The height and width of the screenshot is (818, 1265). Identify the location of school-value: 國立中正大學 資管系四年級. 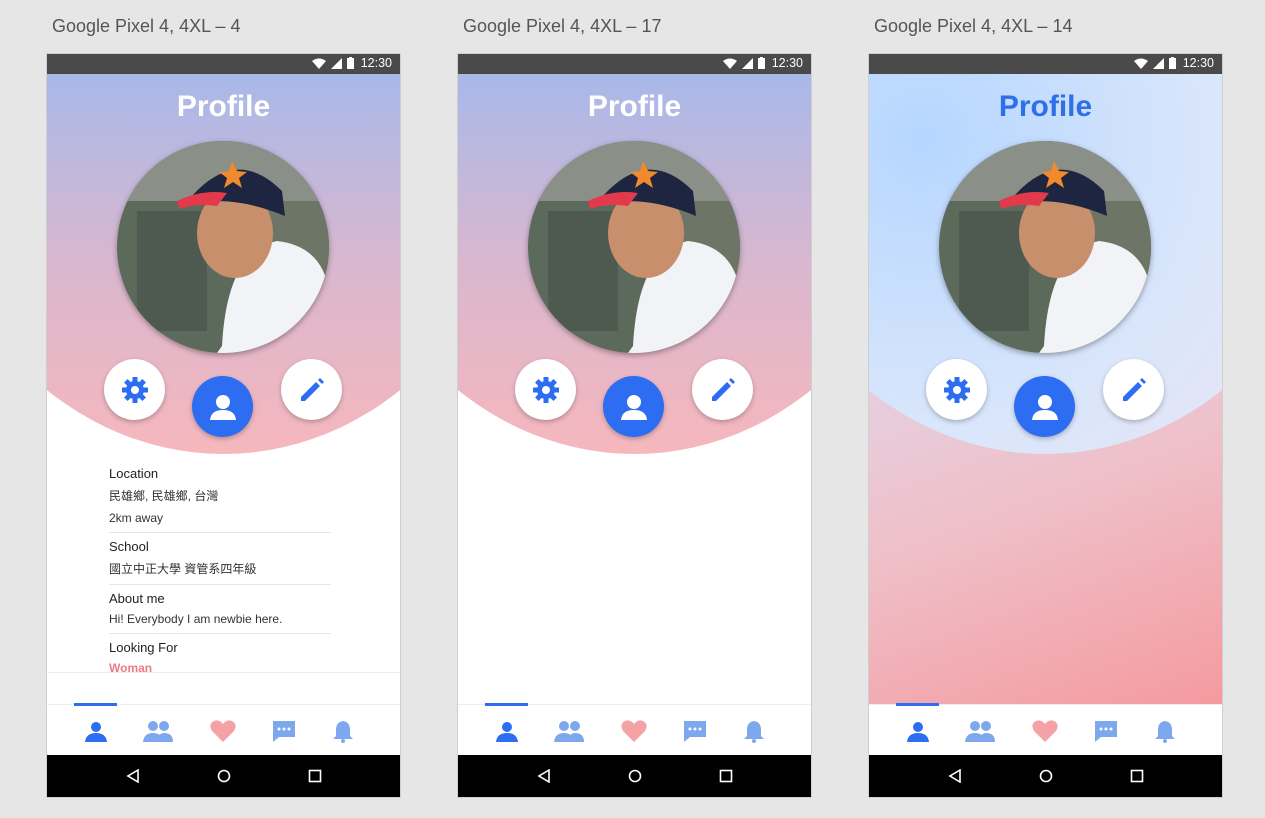
(183, 569).